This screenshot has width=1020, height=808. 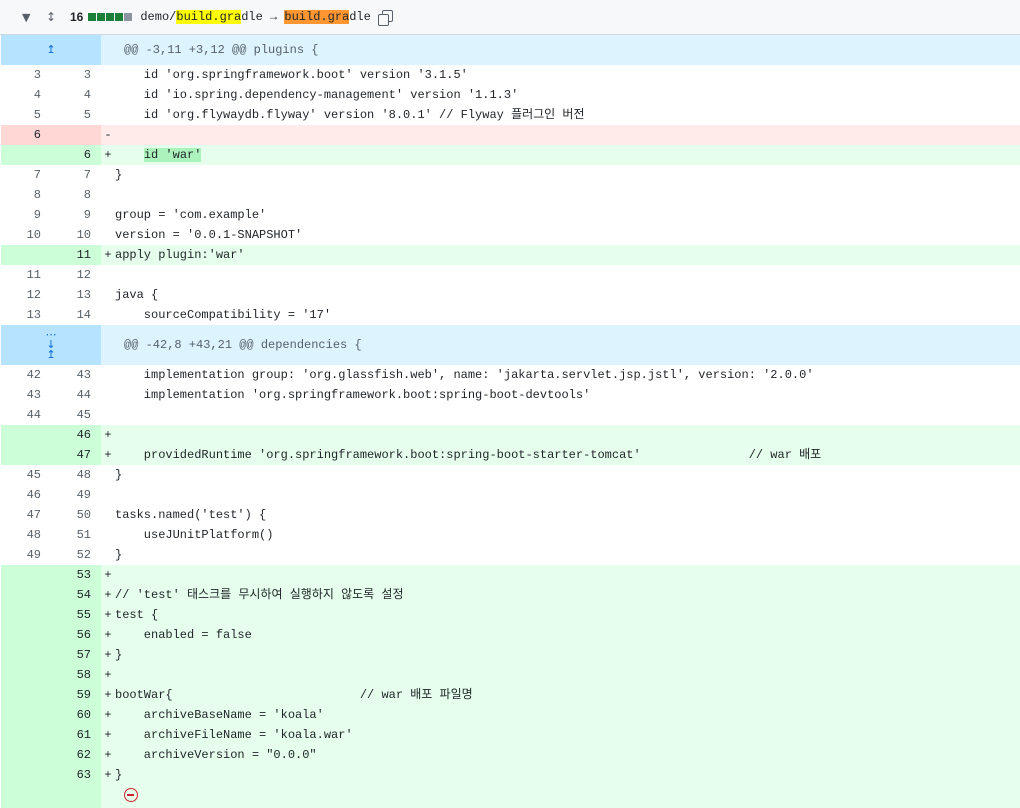 What do you see at coordinates (26, 415) in the screenshot?
I see `old-line-number: 44` at bounding box center [26, 415].